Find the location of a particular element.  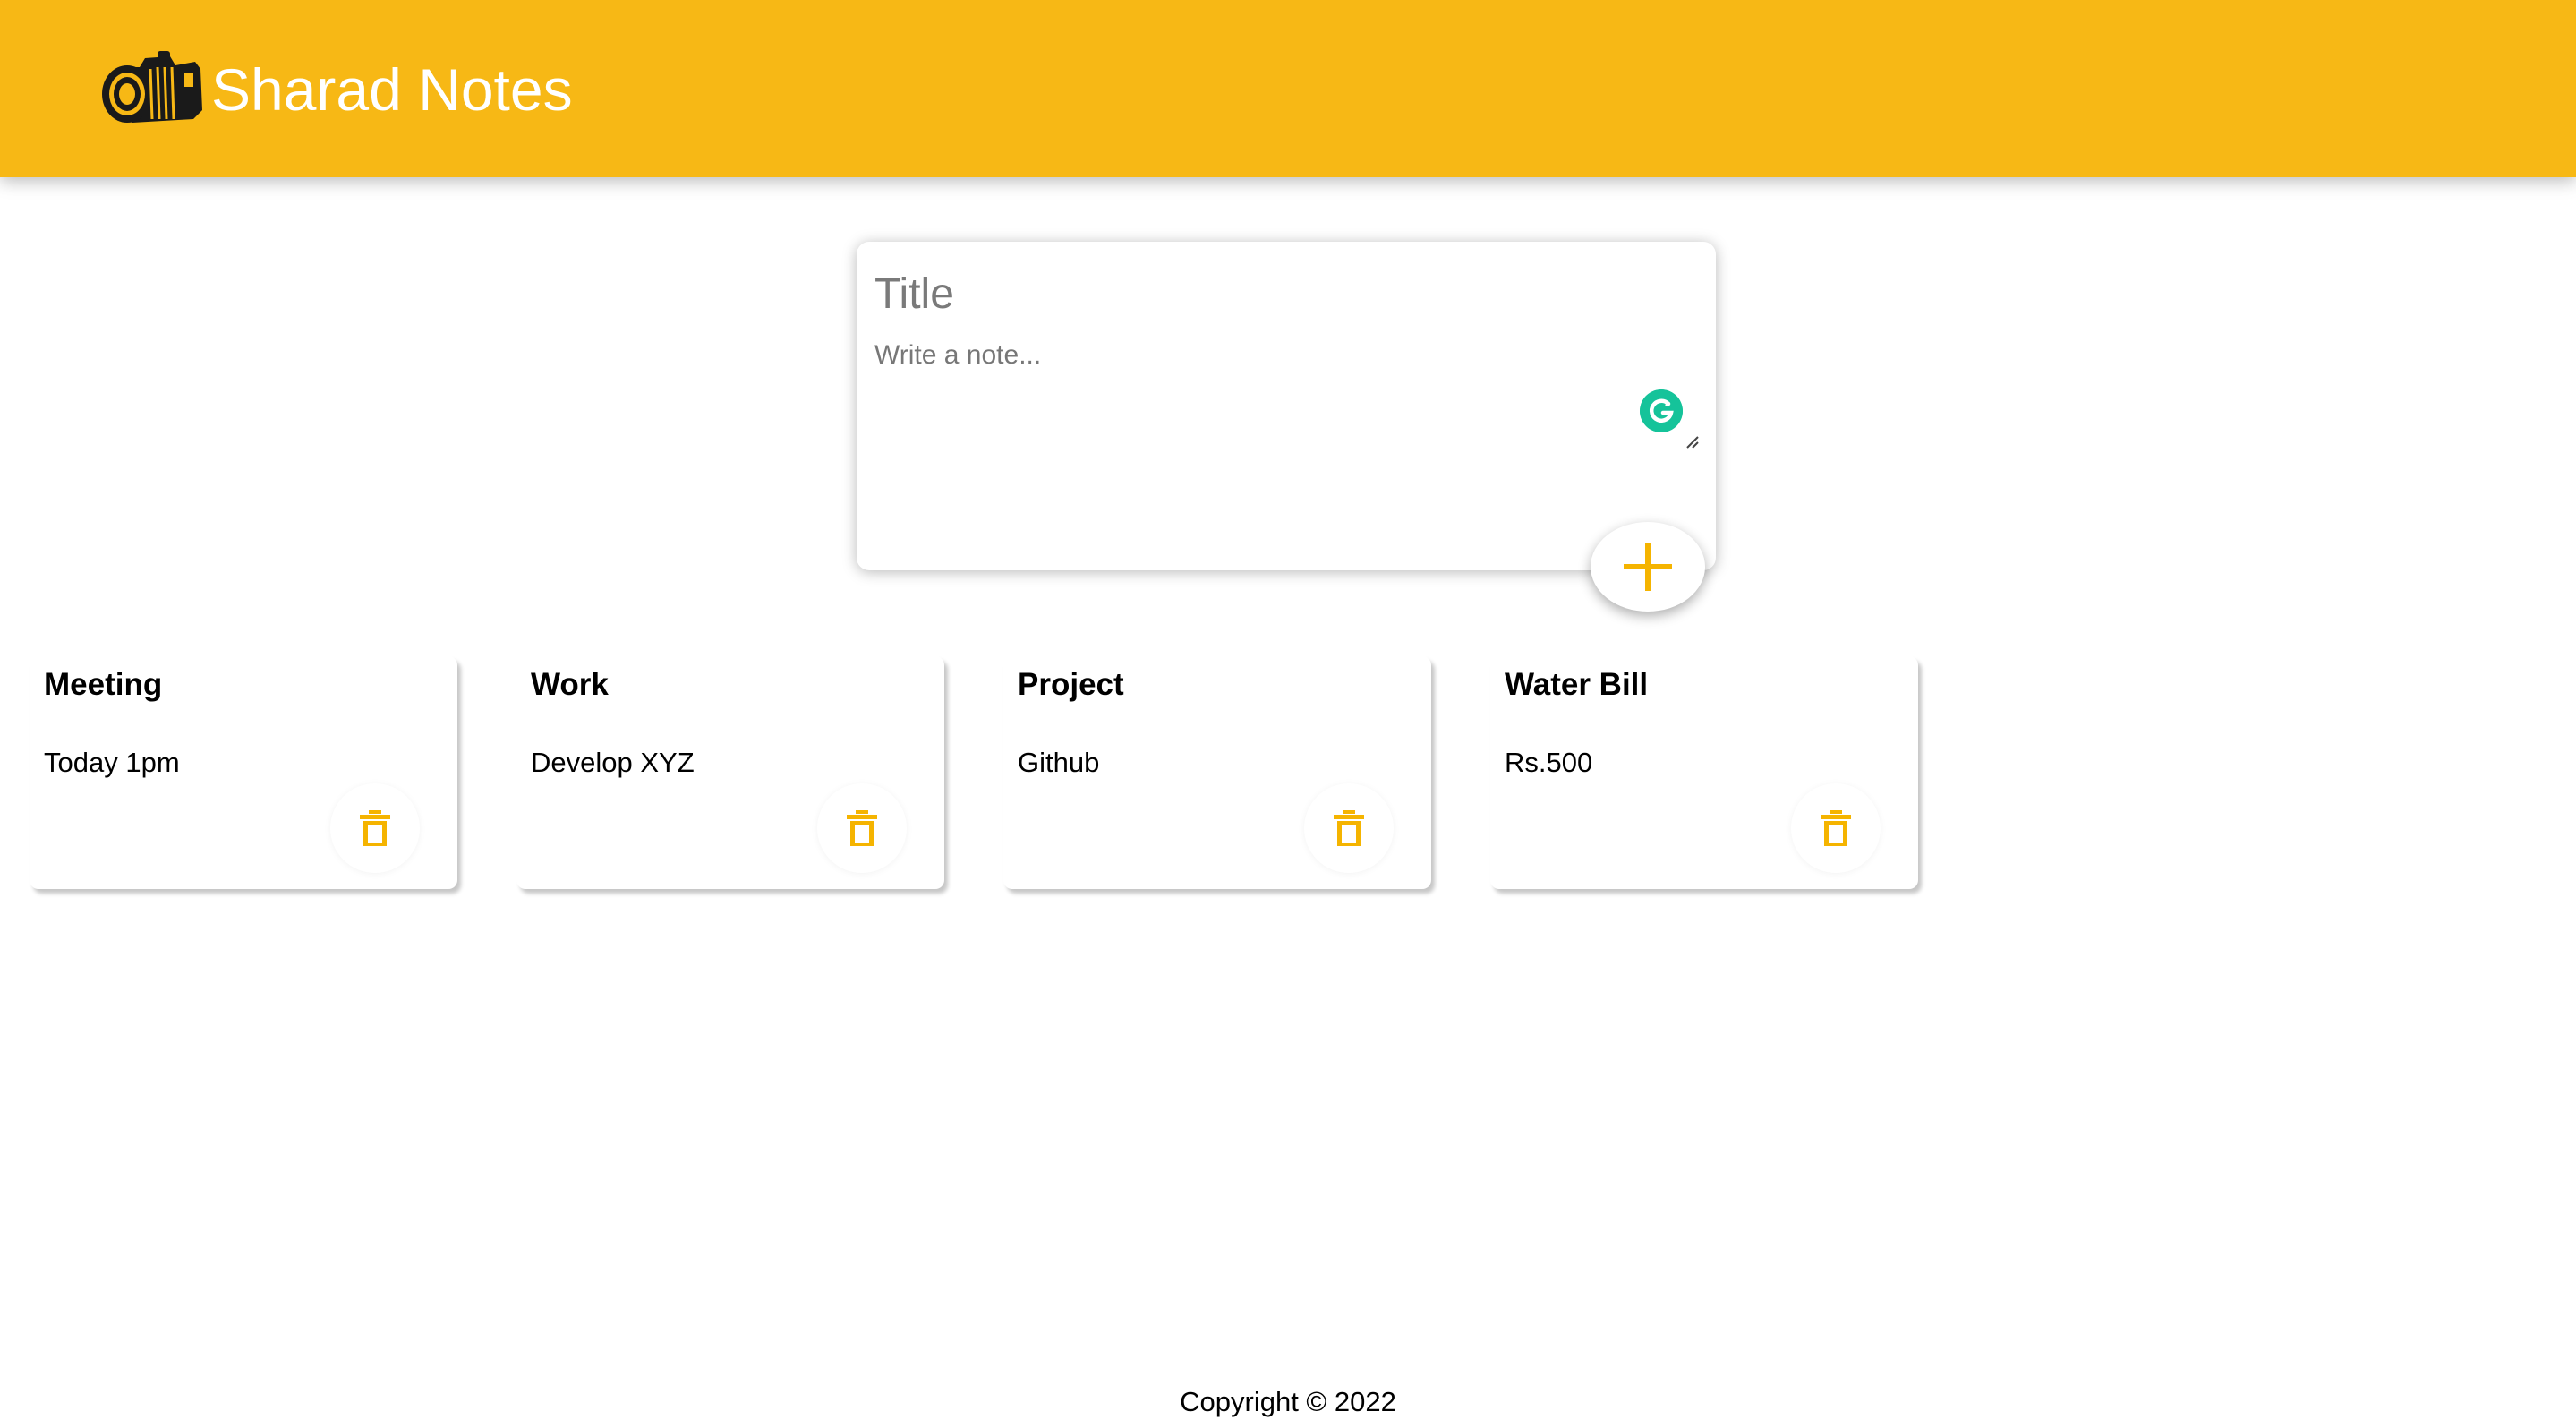

note-title: Project is located at coordinates (1071, 684).